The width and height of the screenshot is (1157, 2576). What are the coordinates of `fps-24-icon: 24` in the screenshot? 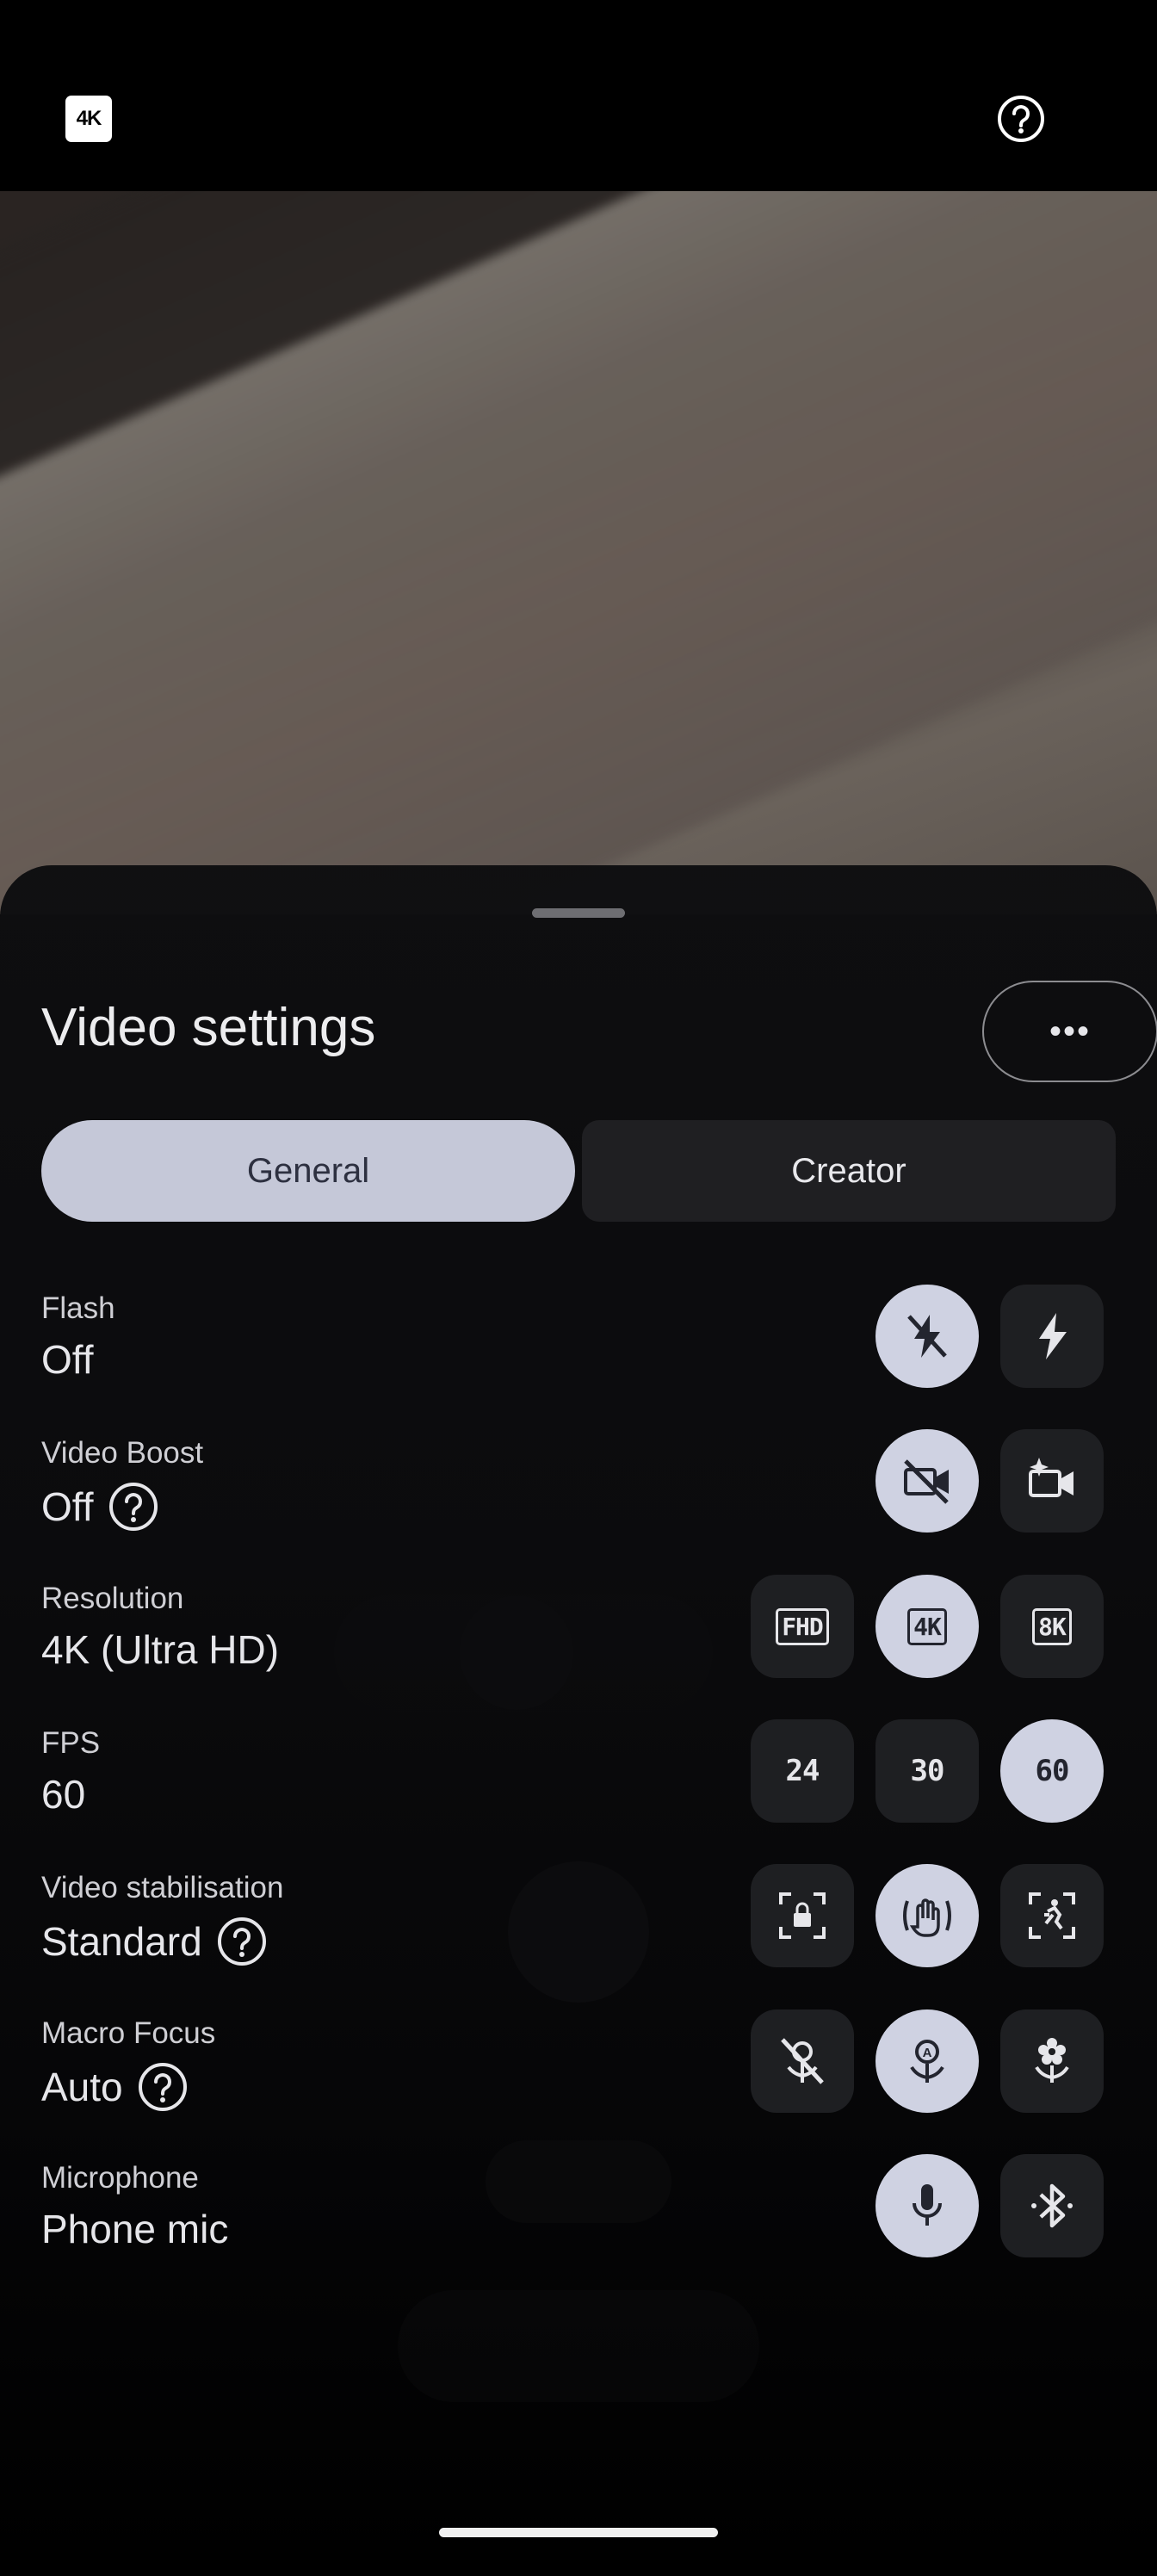 It's located at (803, 1771).